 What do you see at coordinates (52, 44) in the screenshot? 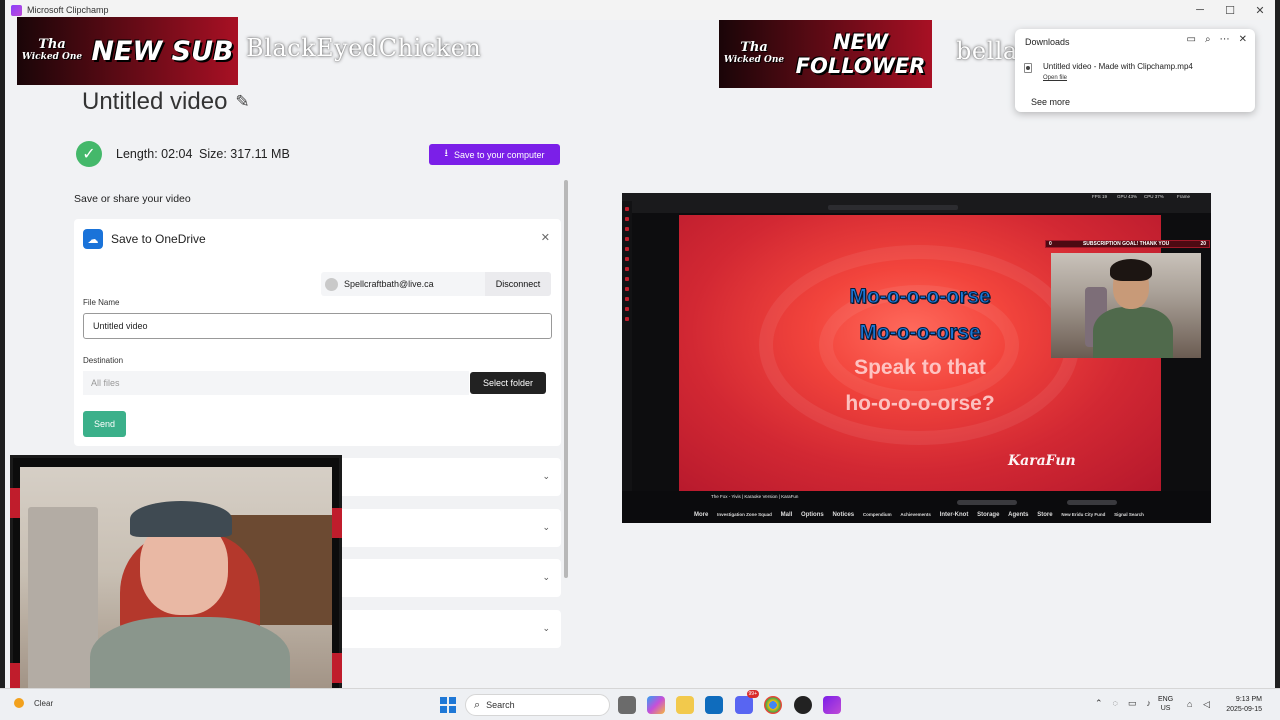
I see `logo-line: Tha` at bounding box center [52, 44].